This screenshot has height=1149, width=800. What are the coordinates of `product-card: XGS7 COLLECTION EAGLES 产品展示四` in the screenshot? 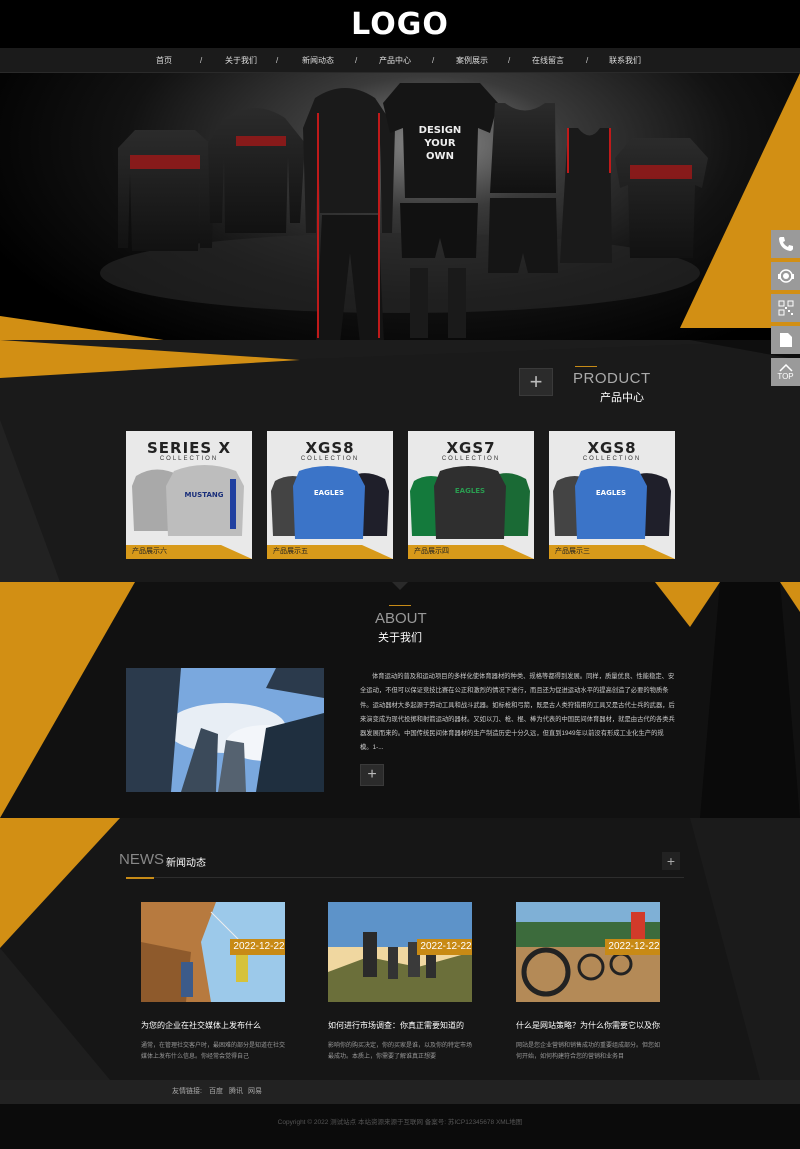 It's located at (471, 495).